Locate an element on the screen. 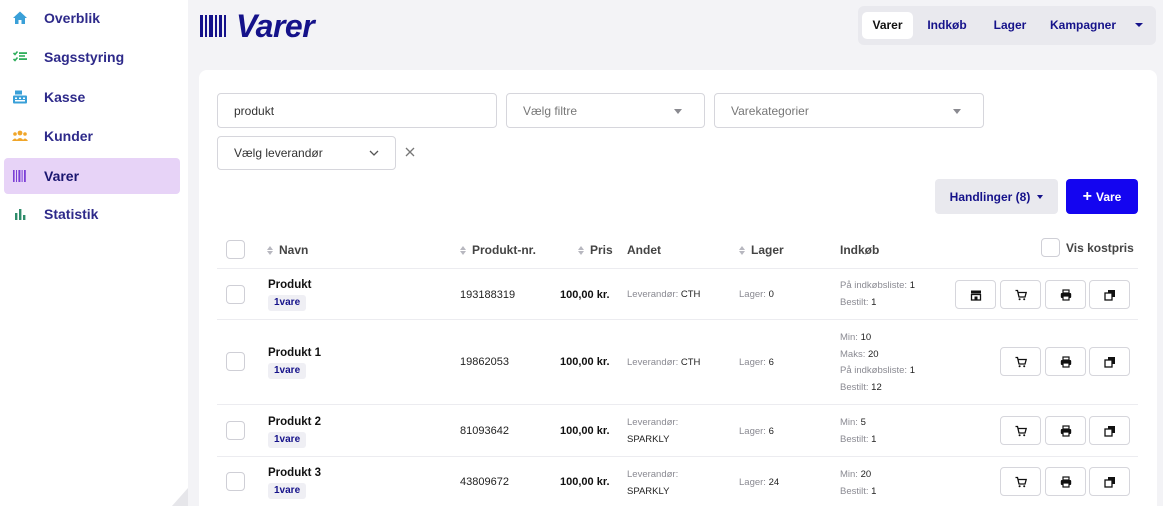 Image resolution: width=1163 pixels, height=506 pixels. purchase-info: Maks: 20 is located at coordinates (859, 354).